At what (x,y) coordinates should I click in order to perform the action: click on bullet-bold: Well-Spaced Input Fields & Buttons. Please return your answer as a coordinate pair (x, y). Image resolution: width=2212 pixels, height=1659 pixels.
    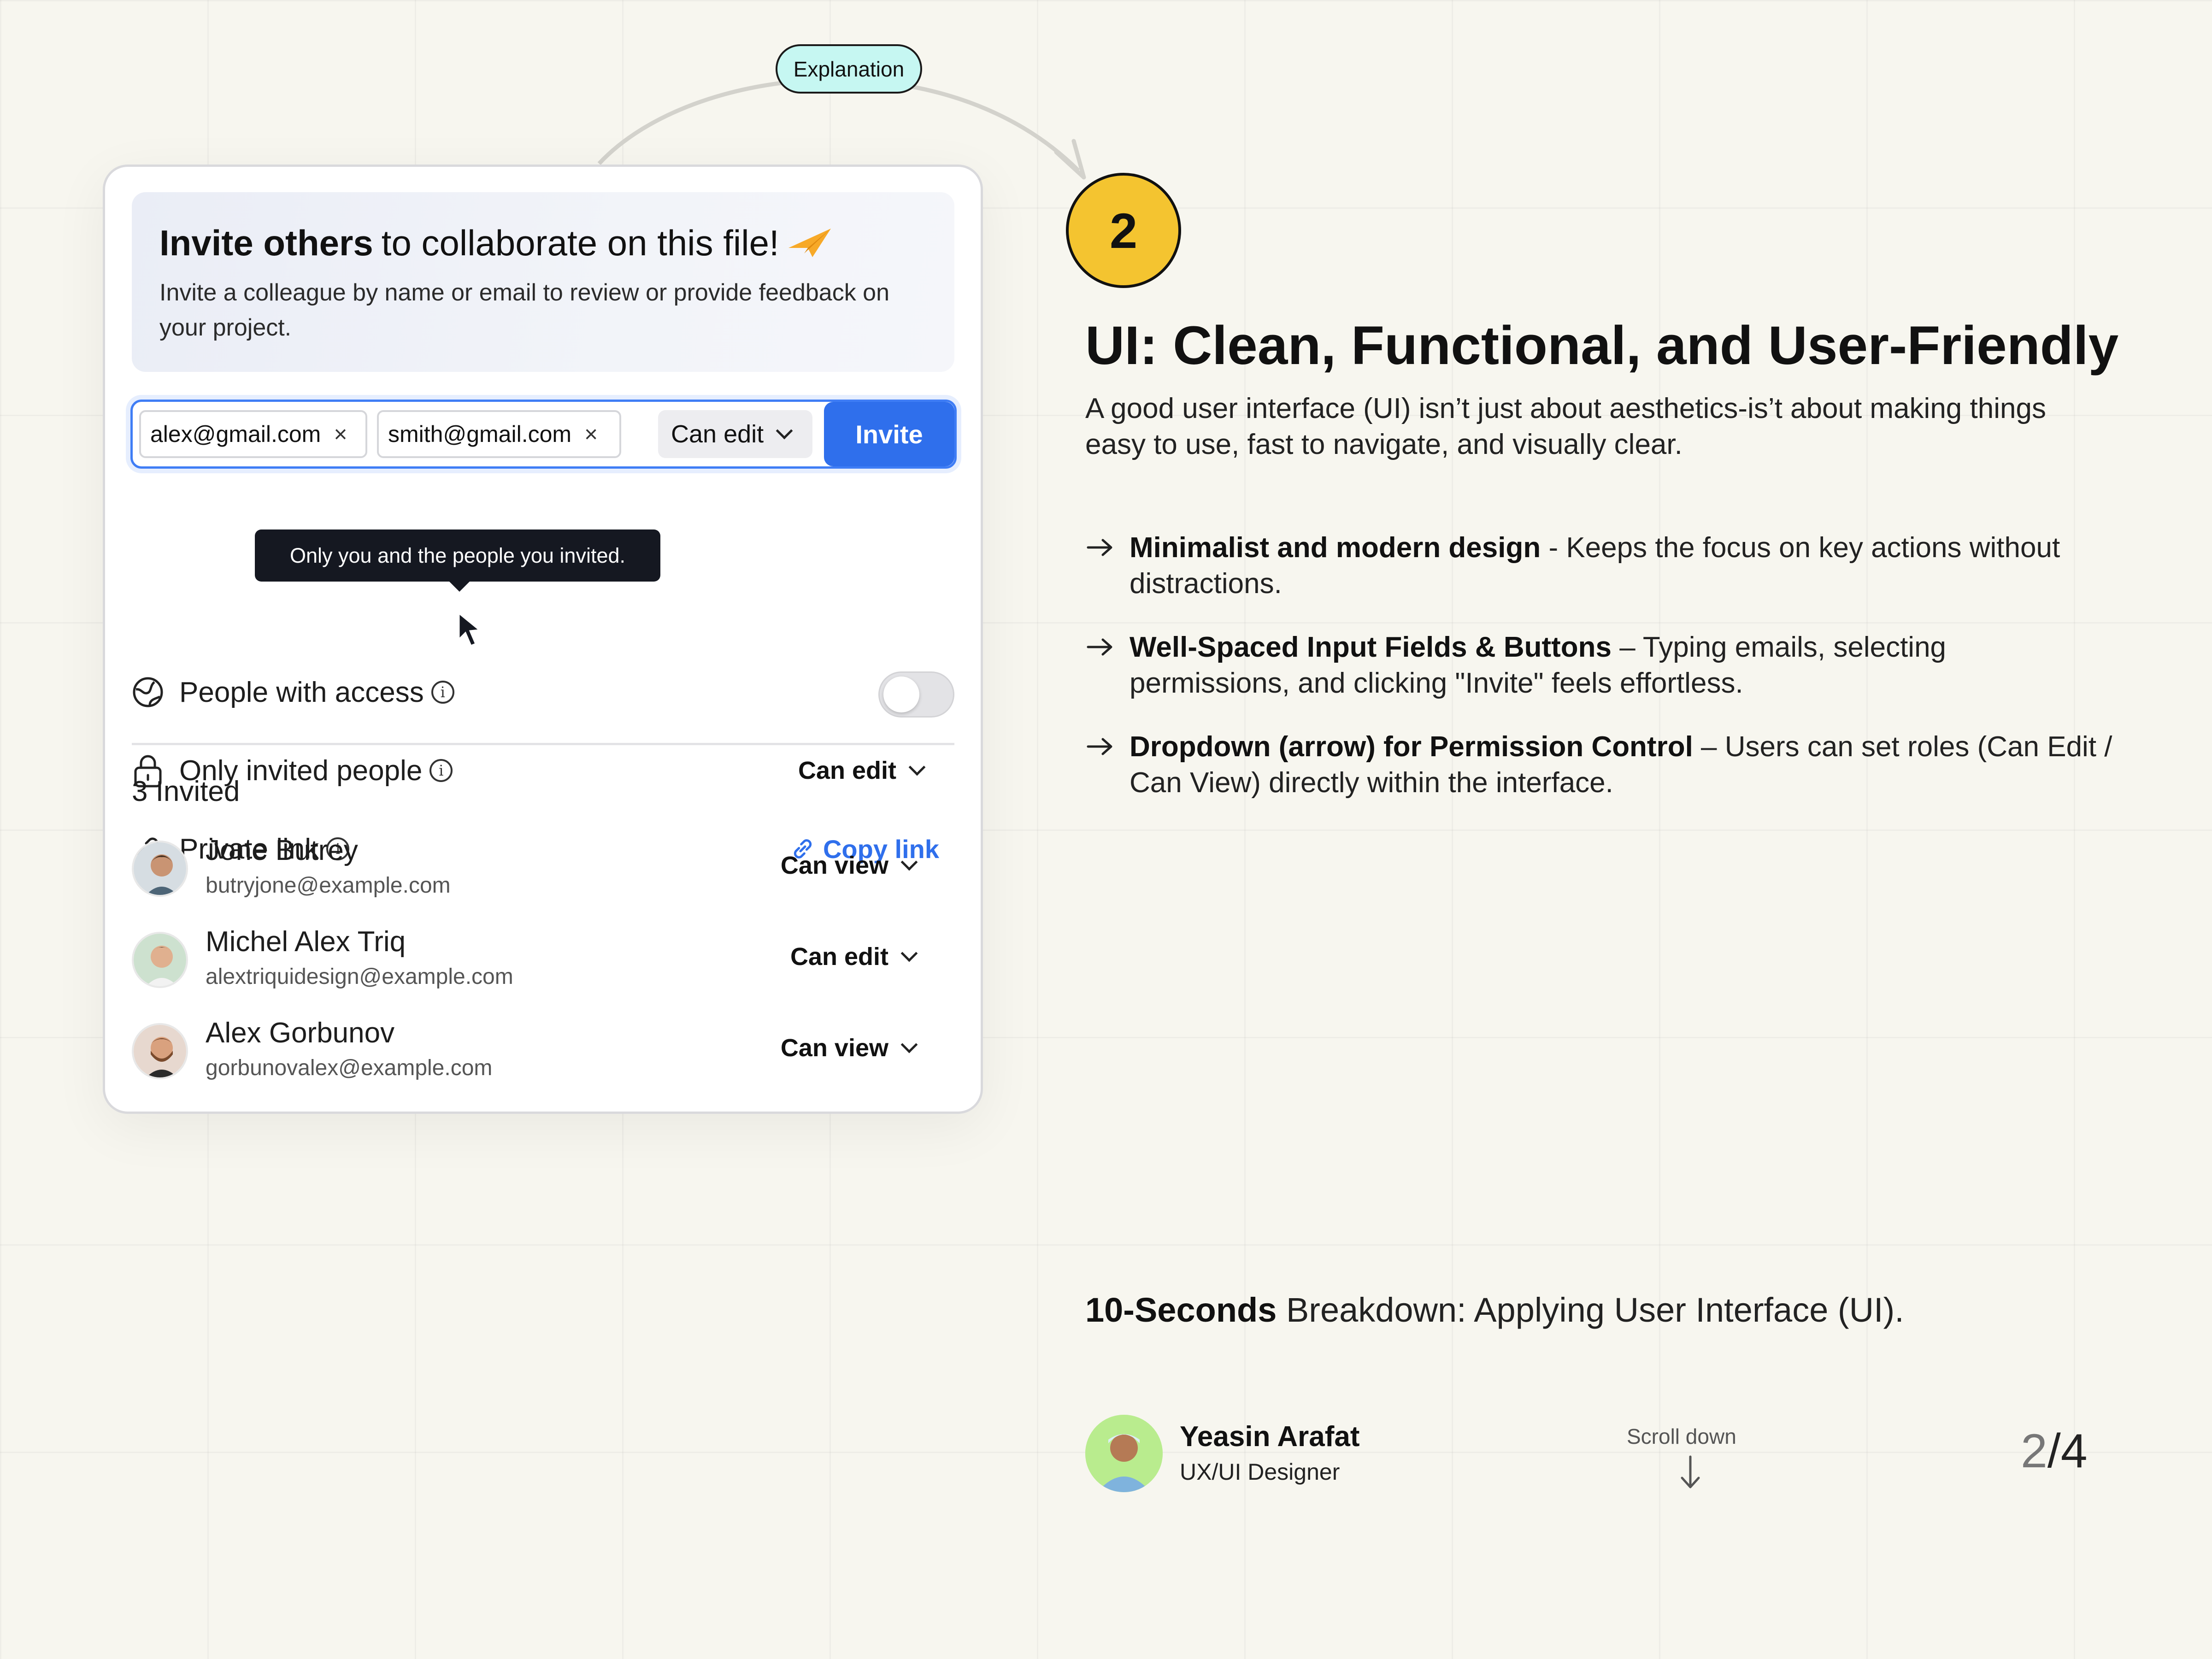
    Looking at the image, I should click on (1371, 647).